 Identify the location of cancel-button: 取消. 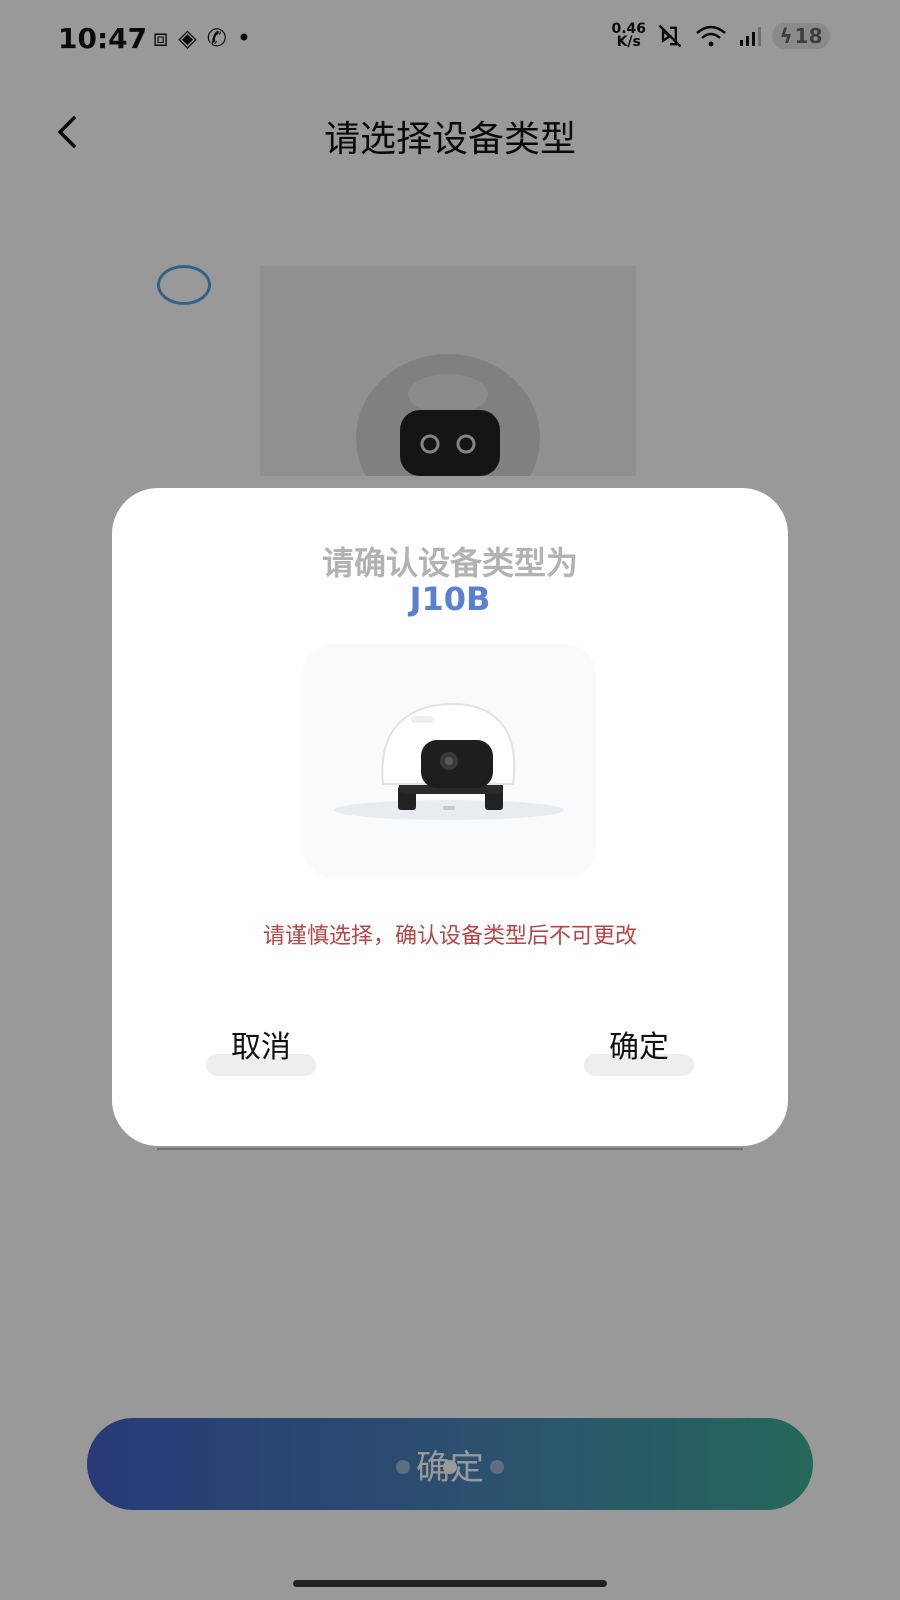
(261, 1049).